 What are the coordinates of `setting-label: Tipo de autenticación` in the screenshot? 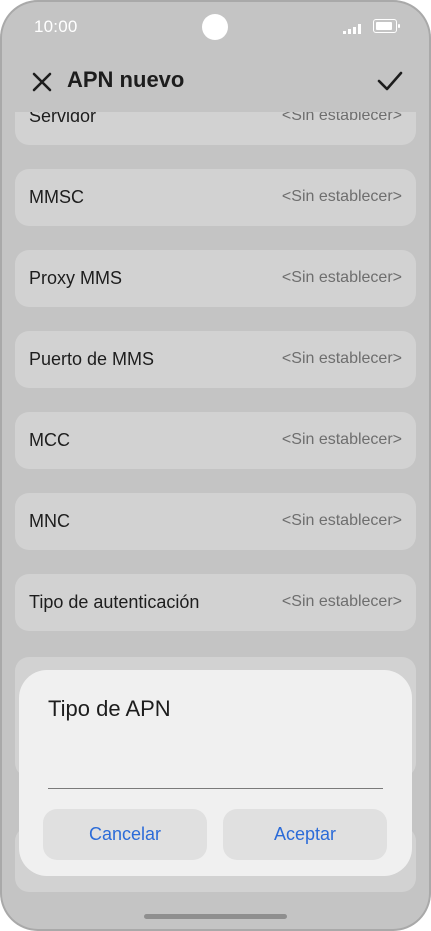 It's located at (114, 602).